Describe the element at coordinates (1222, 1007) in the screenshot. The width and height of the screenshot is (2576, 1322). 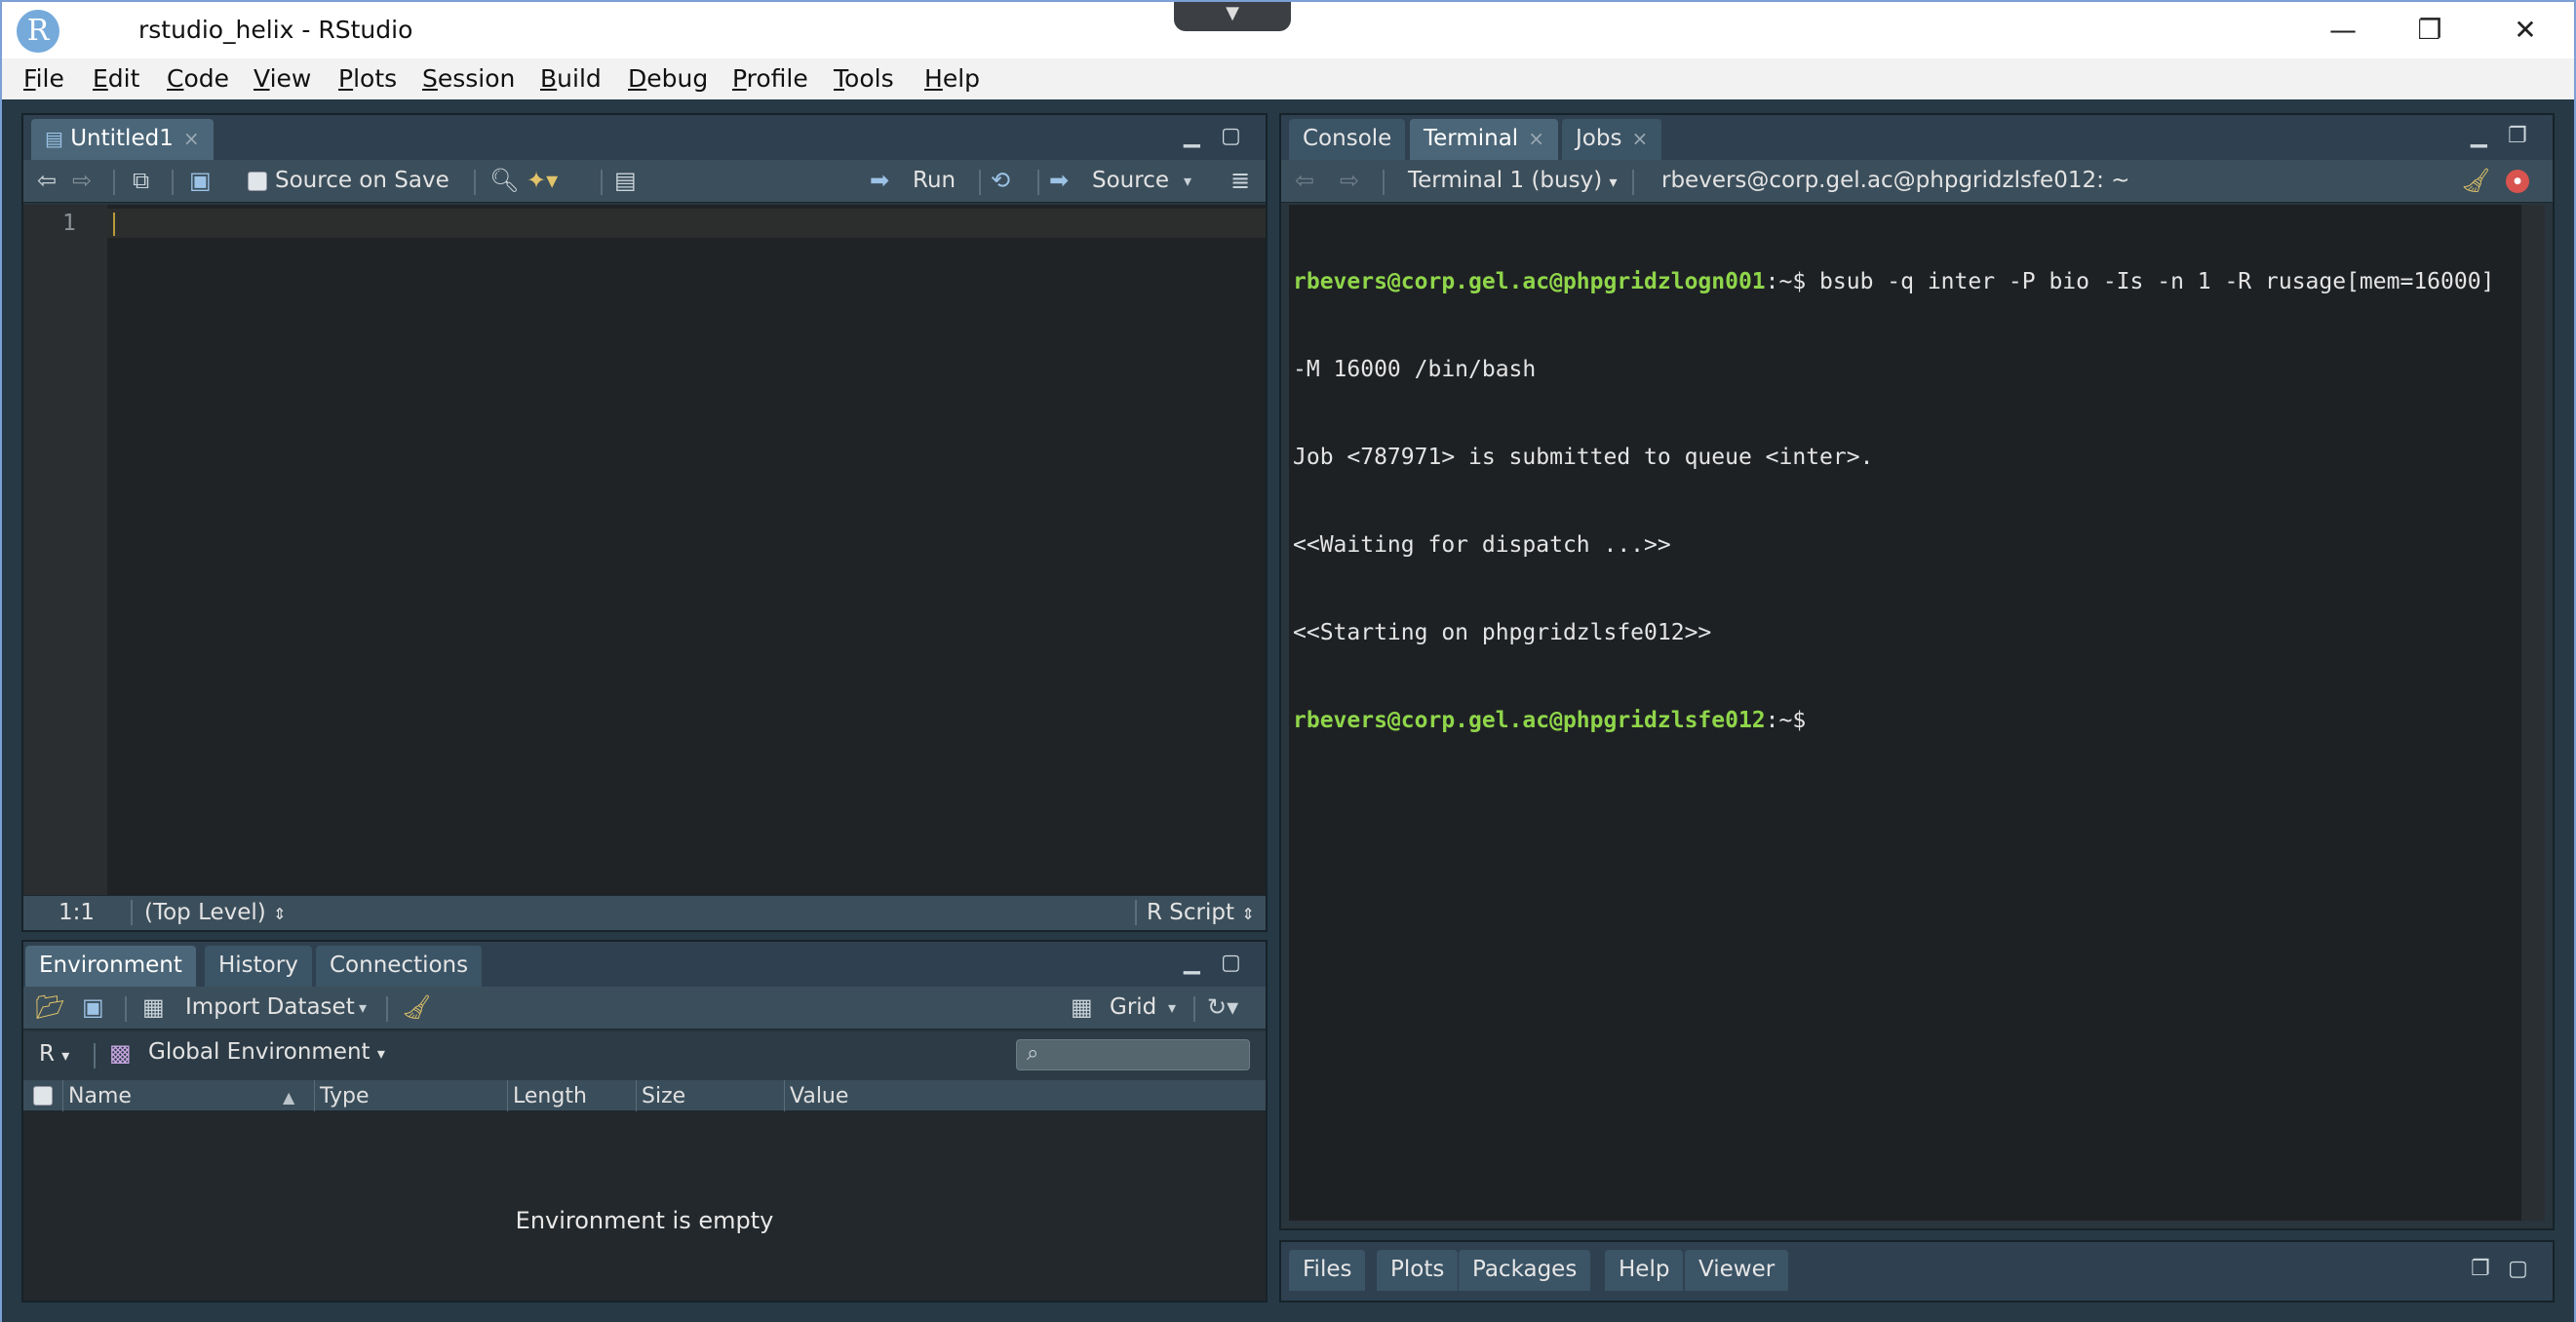
I see `refresh-icon: ↻▾` at that location.